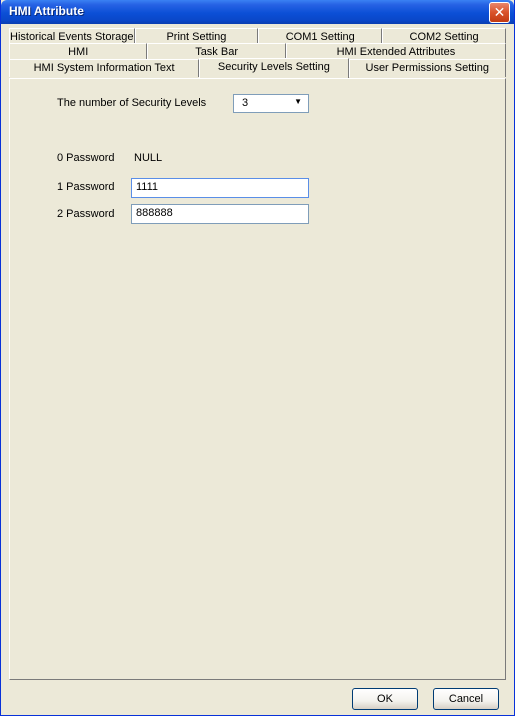 This screenshot has height=716, width=515. Describe the element at coordinates (104, 68) in the screenshot. I see `tab-hmi-system-information-text: HMI System Information Text` at that location.